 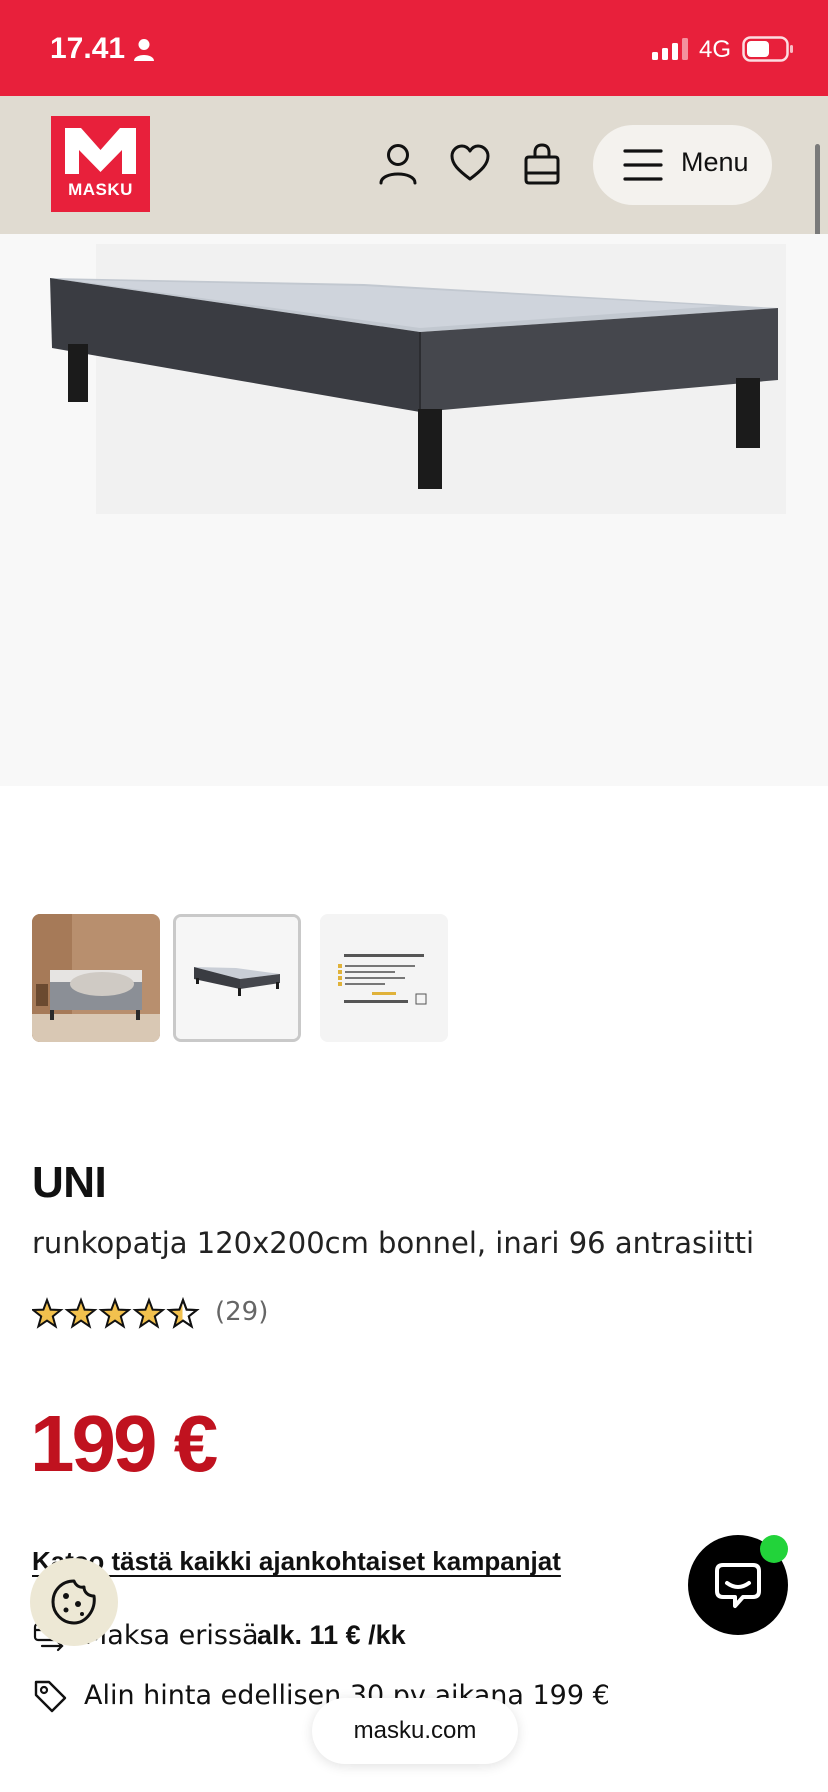 What do you see at coordinates (670, 49) in the screenshot?
I see `signal-icon` at bounding box center [670, 49].